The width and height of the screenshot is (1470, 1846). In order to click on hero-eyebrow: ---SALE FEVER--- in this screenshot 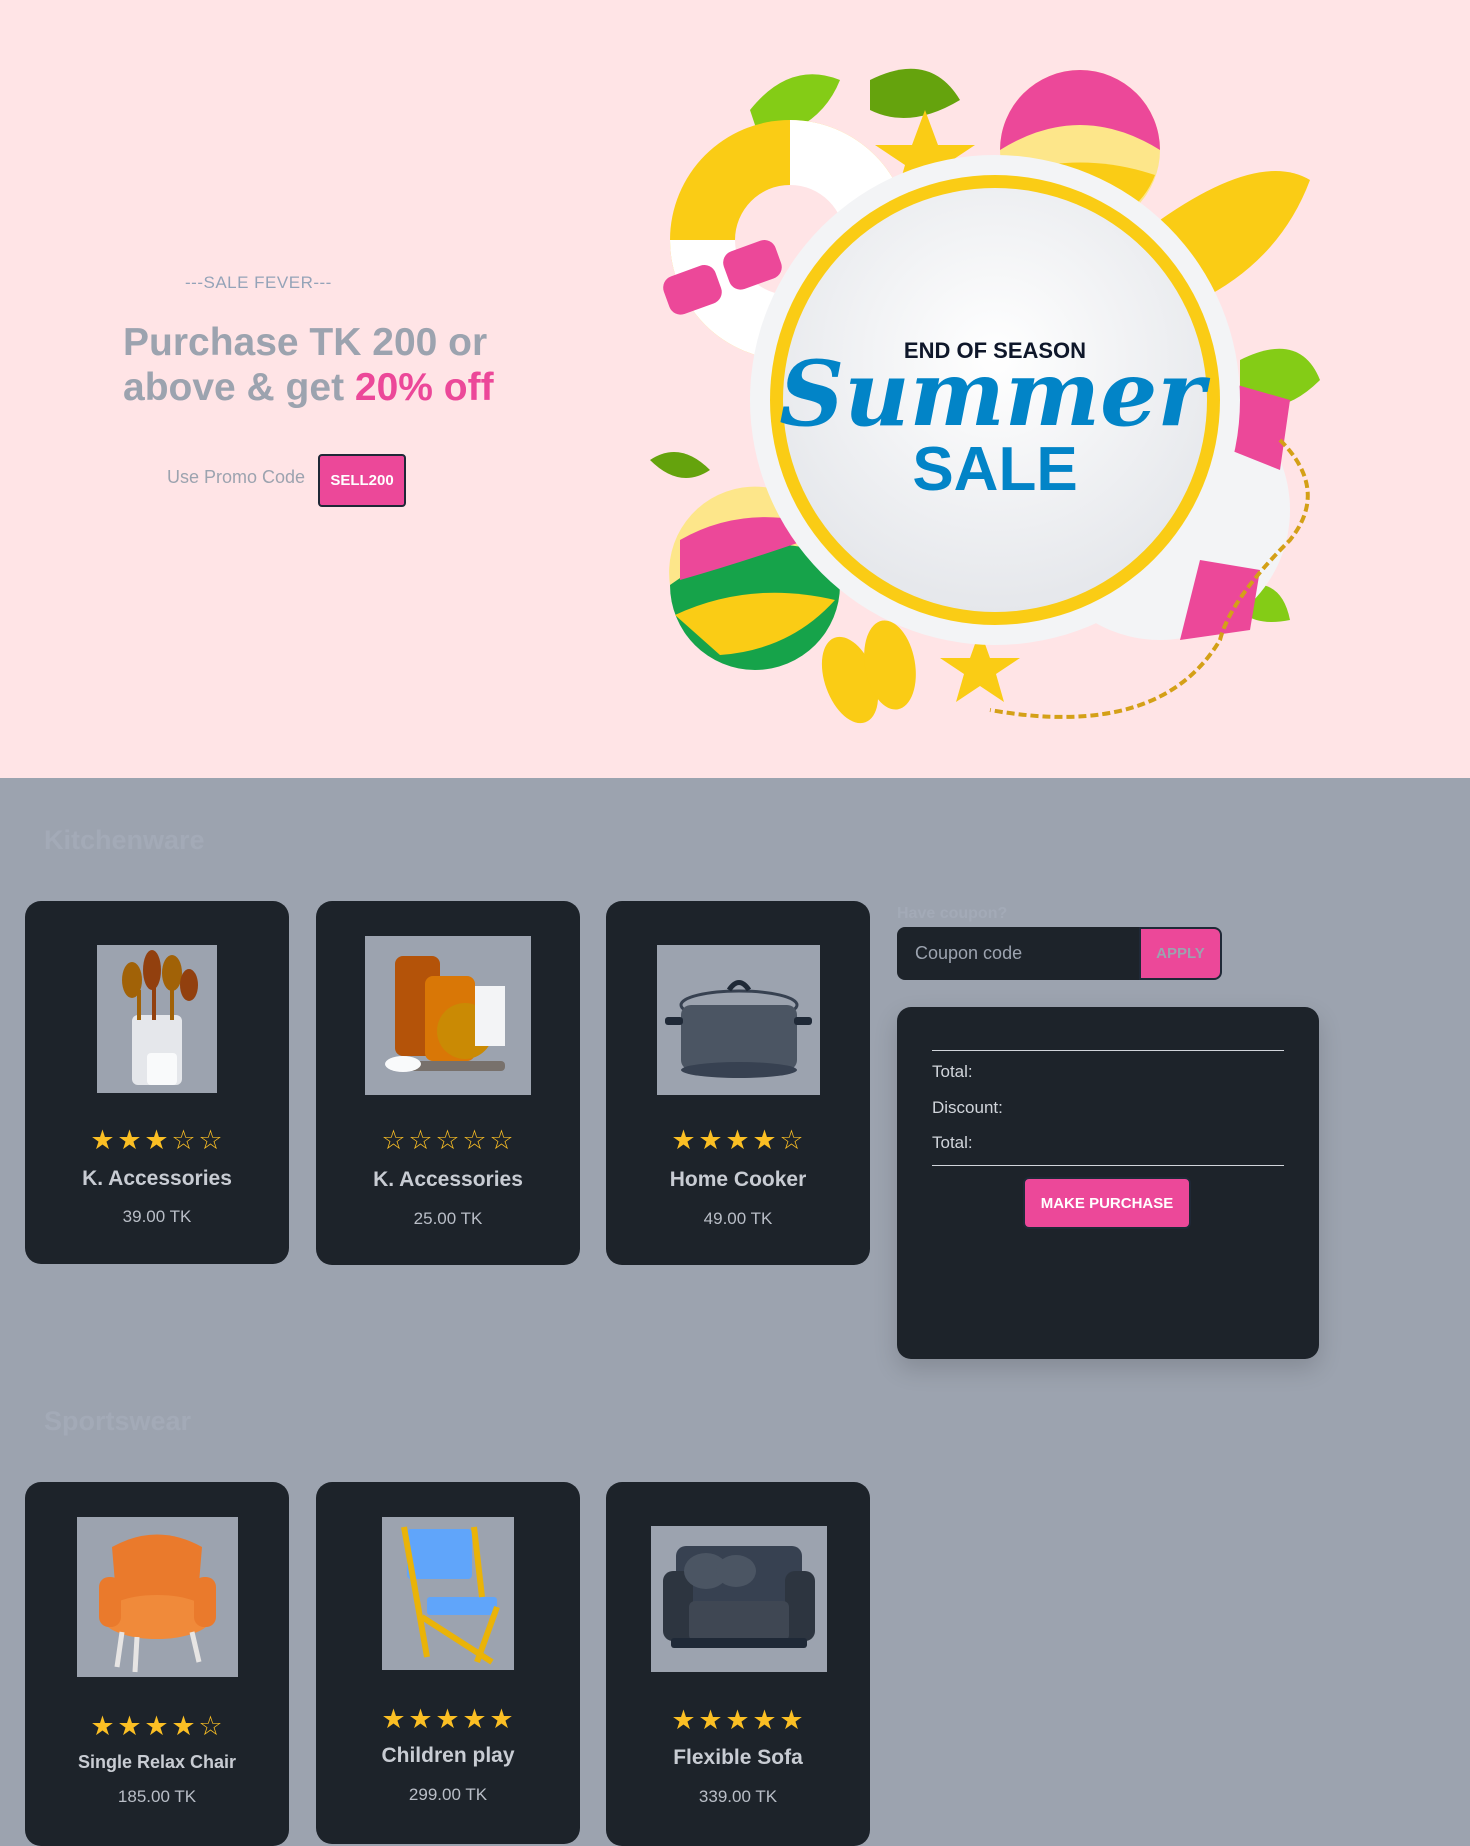, I will do `click(258, 282)`.